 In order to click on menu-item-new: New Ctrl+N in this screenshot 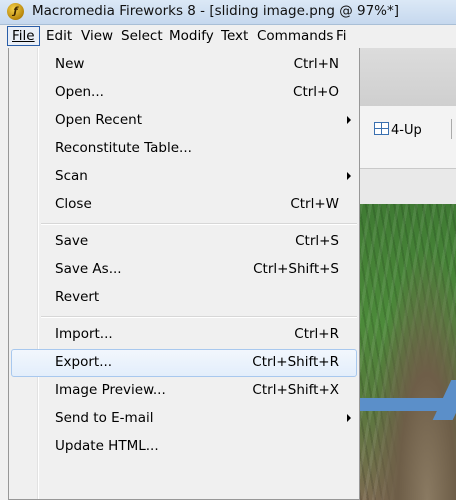, I will do `click(184, 65)`.